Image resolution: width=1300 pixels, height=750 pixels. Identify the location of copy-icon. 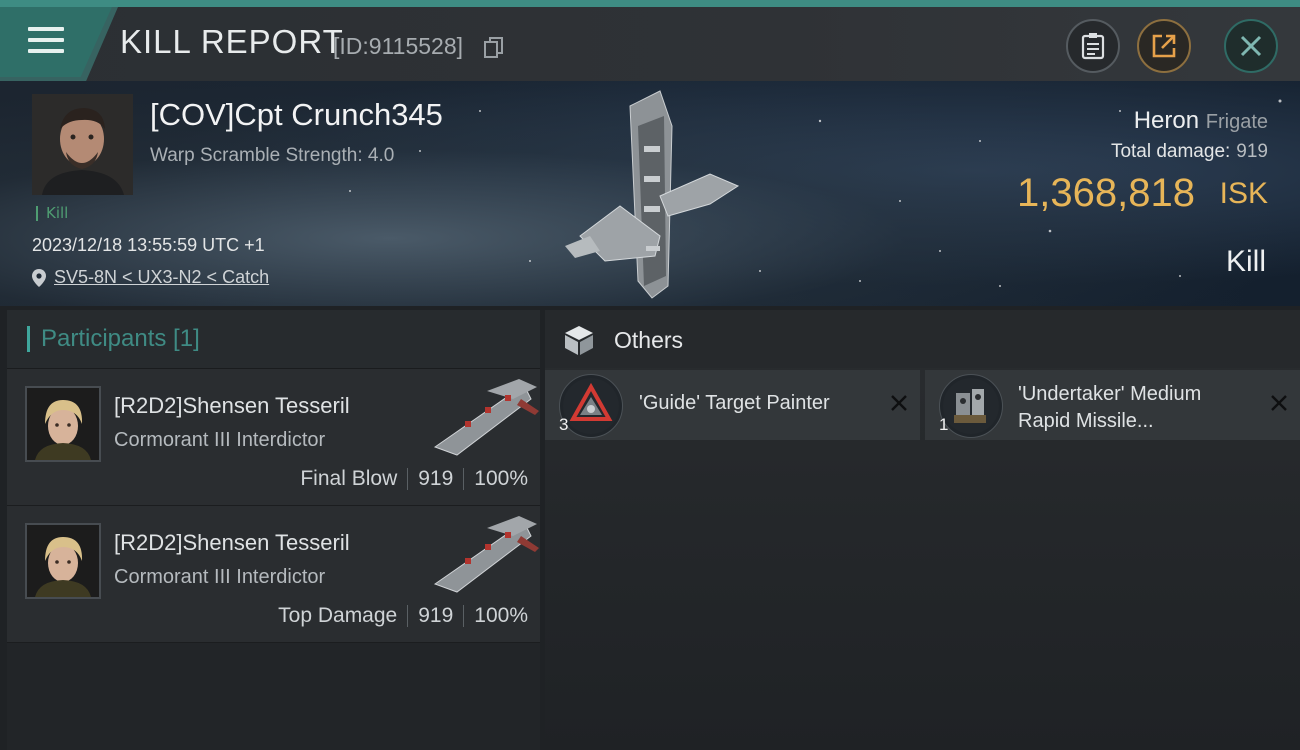
(494, 48).